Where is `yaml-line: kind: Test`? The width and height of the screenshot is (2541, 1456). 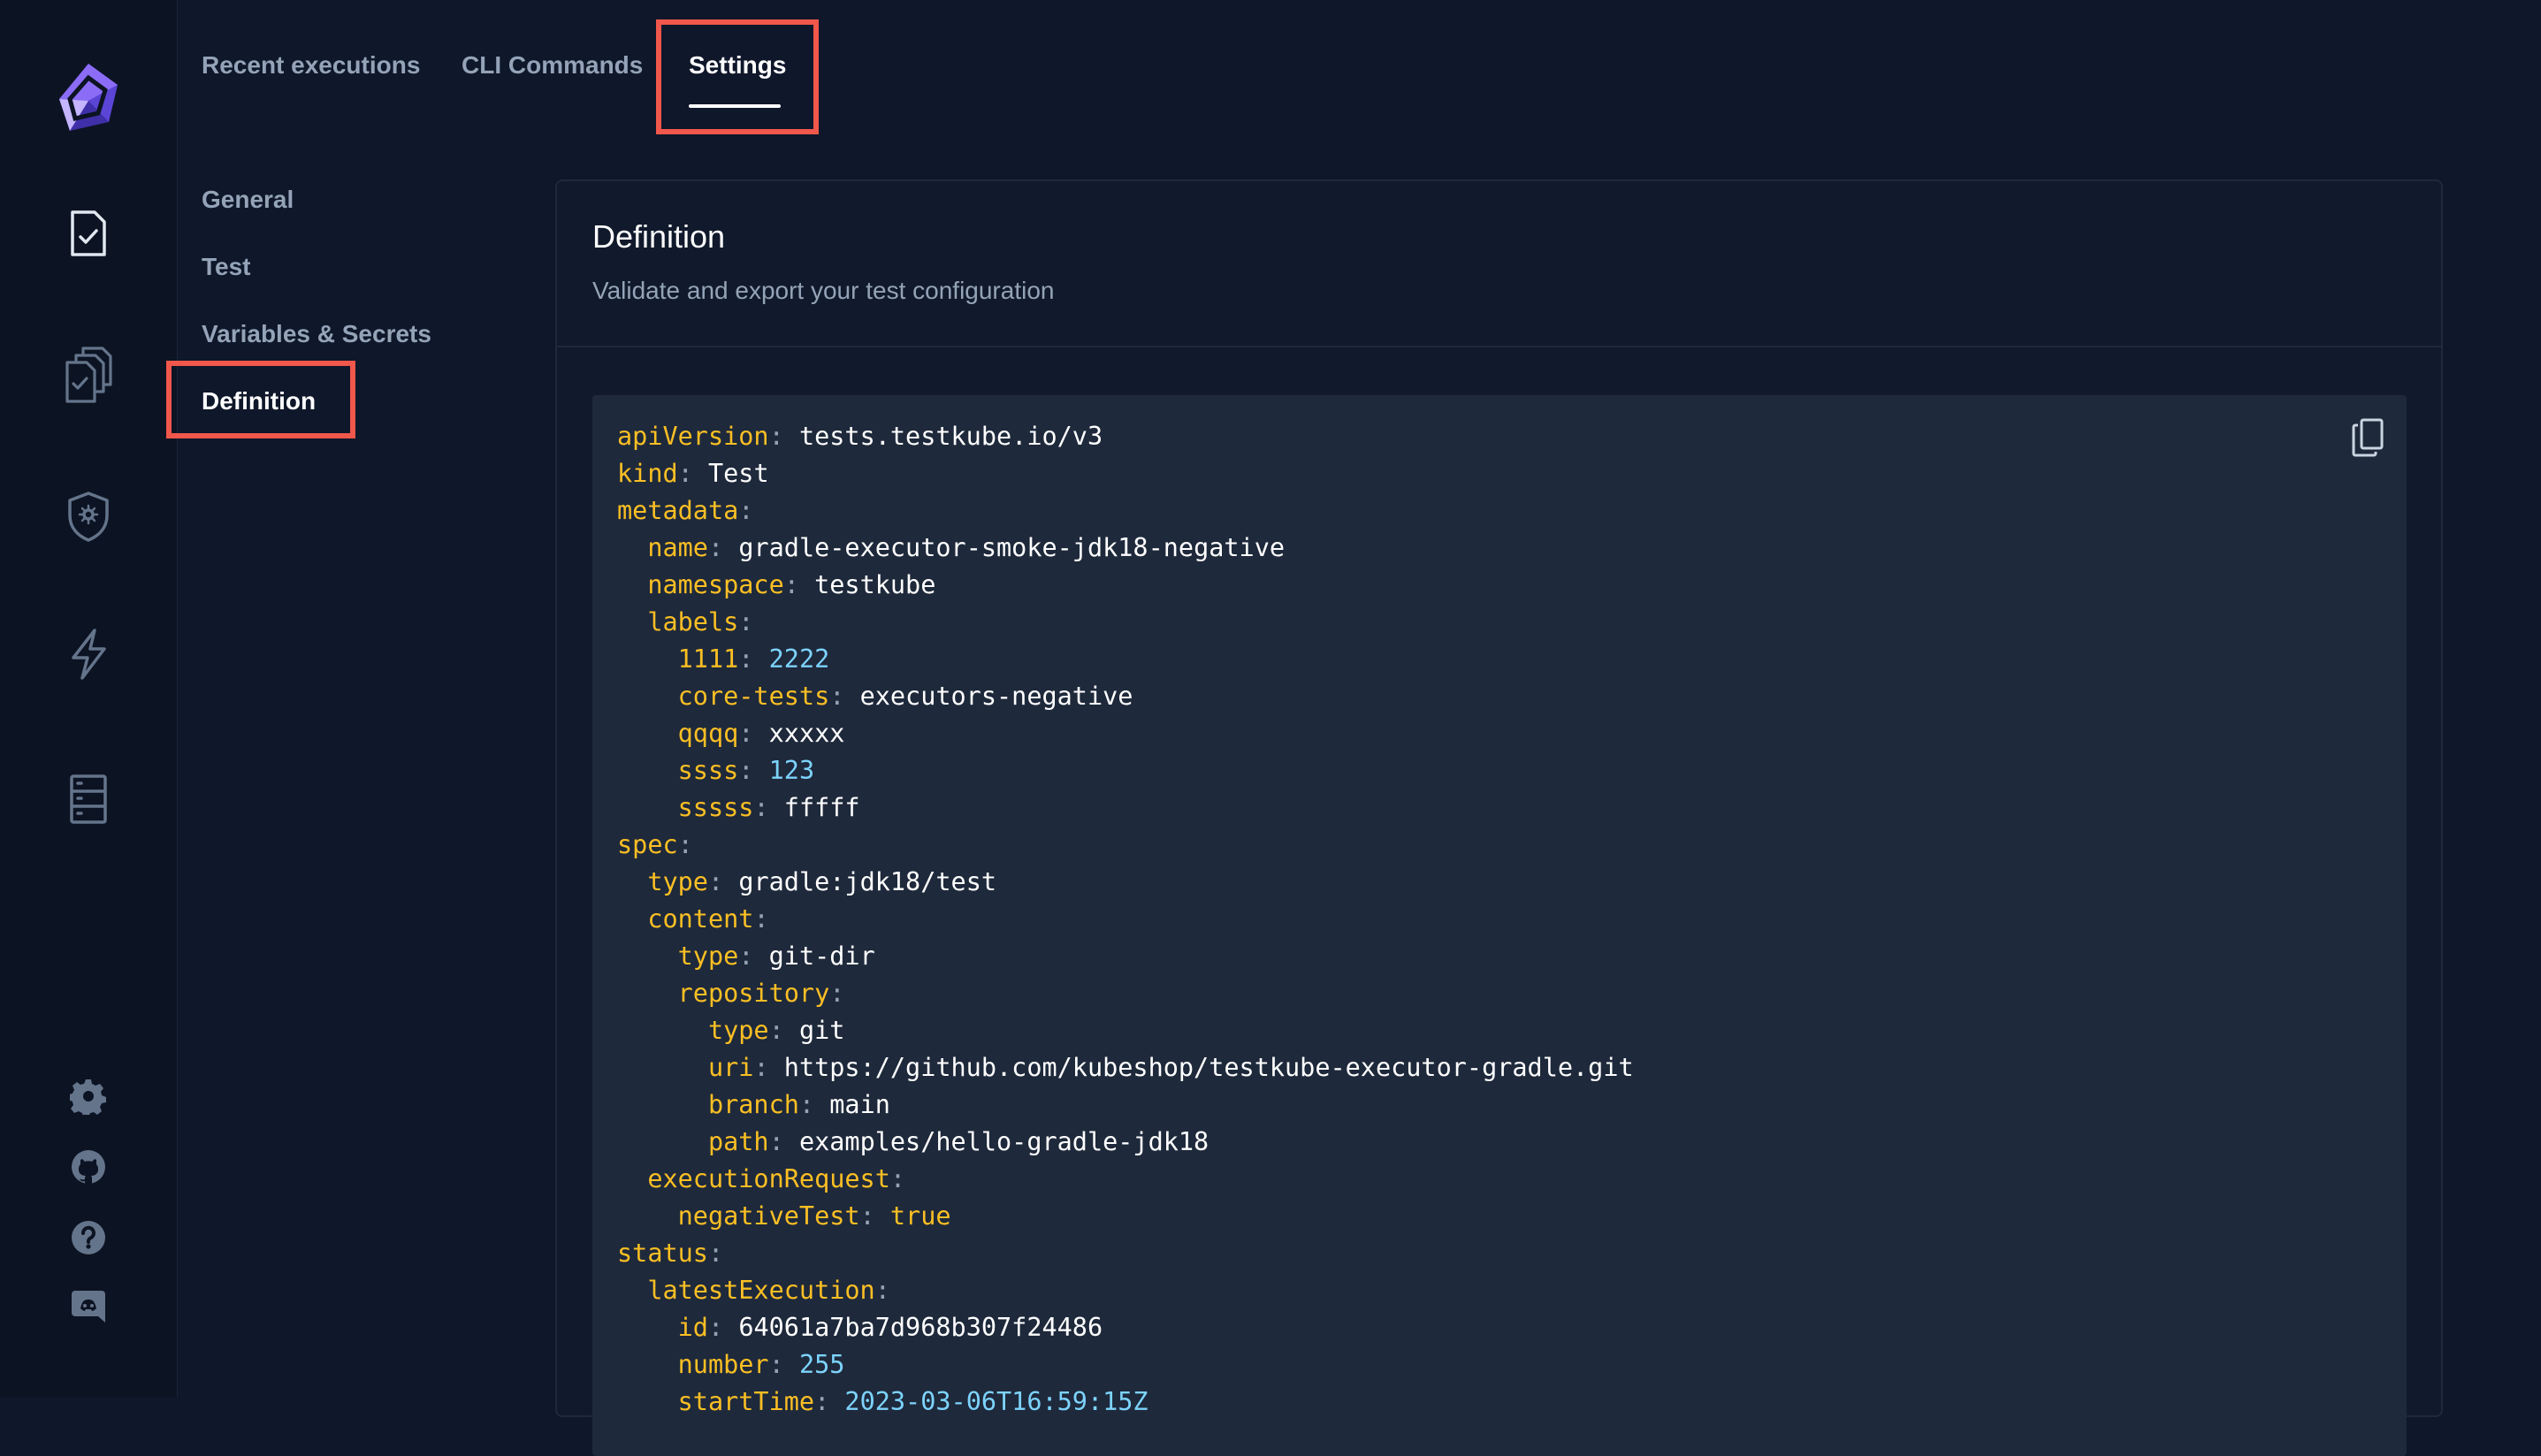 yaml-line: kind: Test is located at coordinates (693, 474).